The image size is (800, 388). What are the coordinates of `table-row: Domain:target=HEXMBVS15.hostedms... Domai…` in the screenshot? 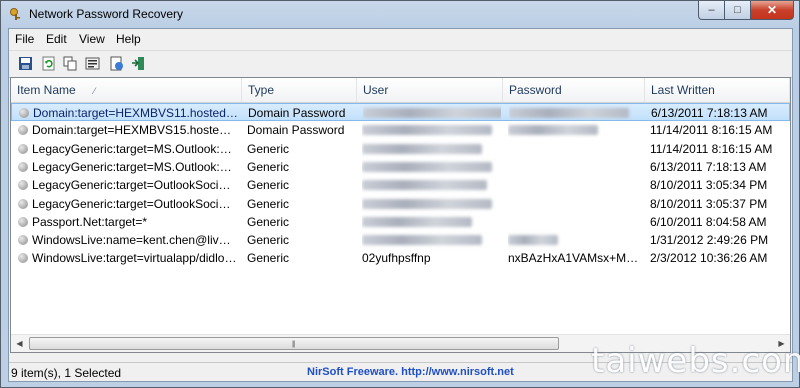 It's located at (400, 130).